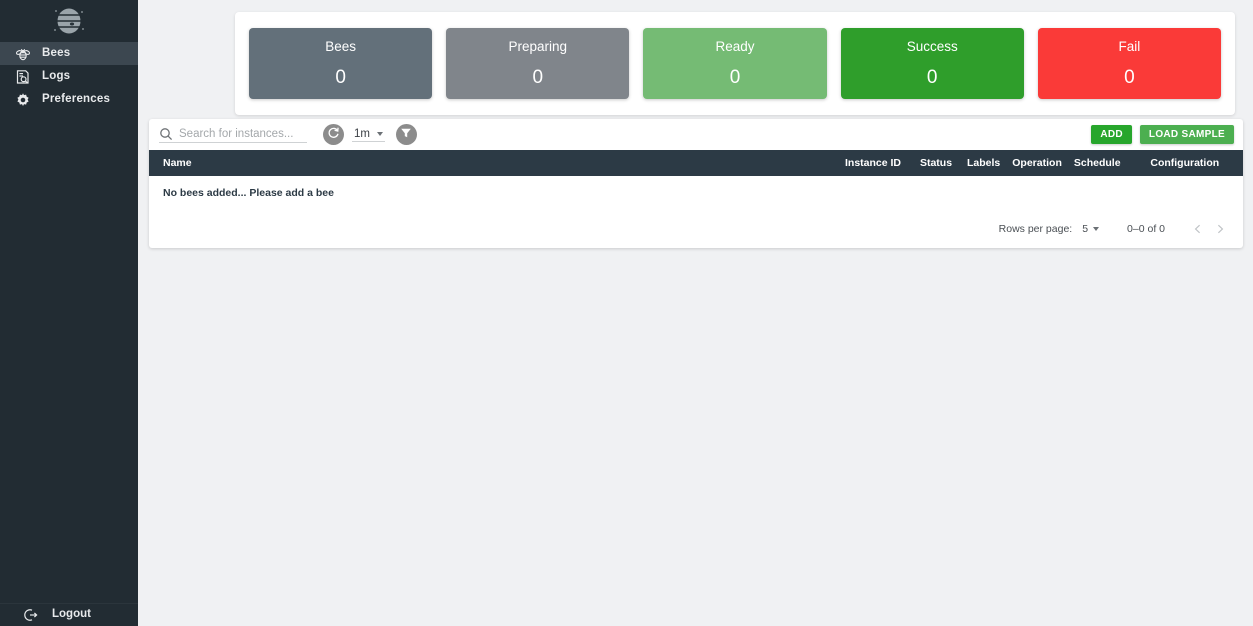  Describe the element at coordinates (1111, 134) in the screenshot. I see `add-button: ADD` at that location.